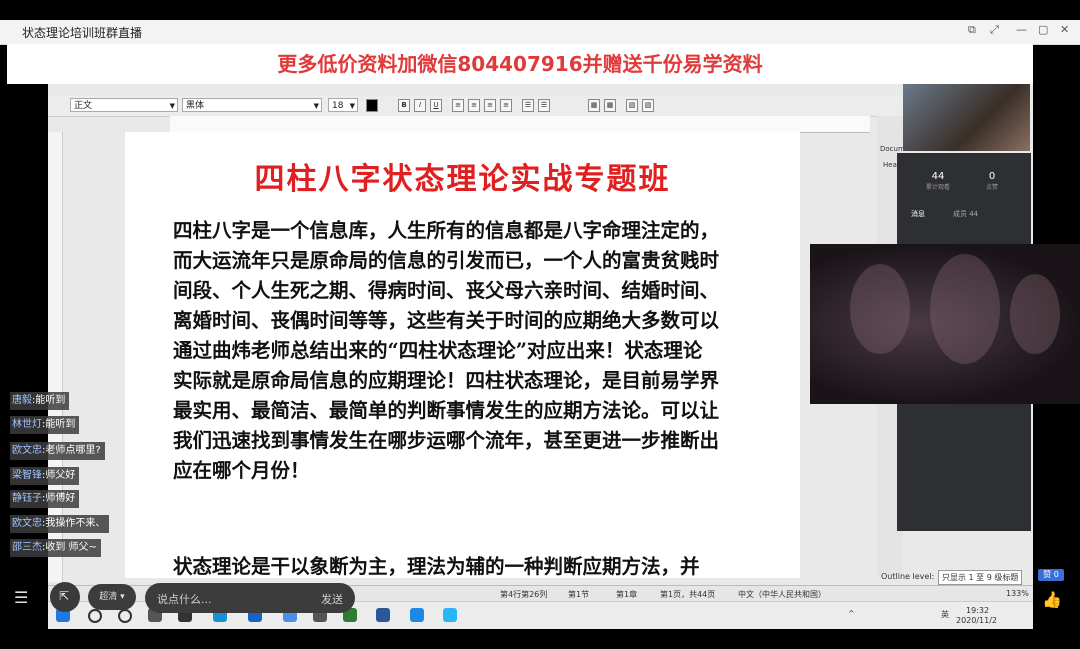 This screenshot has width=1080, height=649. Describe the element at coordinates (462, 179) in the screenshot. I see `document-heading: 四柱八字状态理论实战专题班` at that location.